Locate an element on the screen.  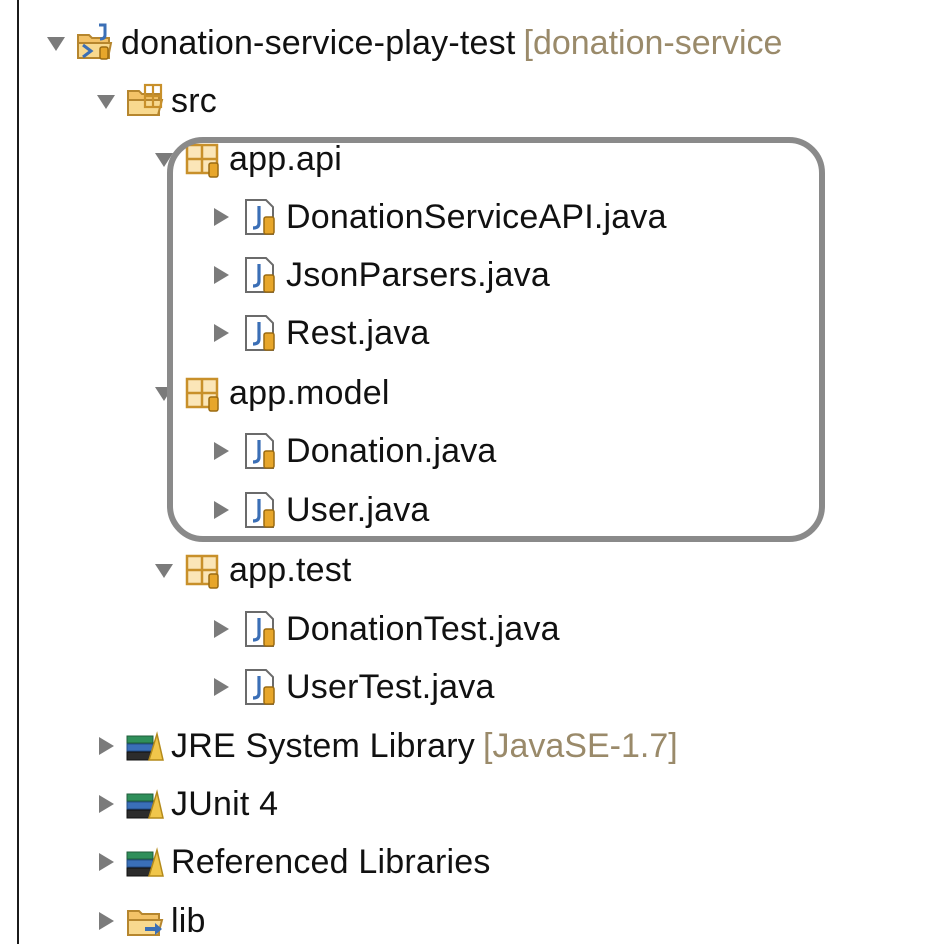
tree-item-label: JRE System Library is located at coordinates (323, 745).